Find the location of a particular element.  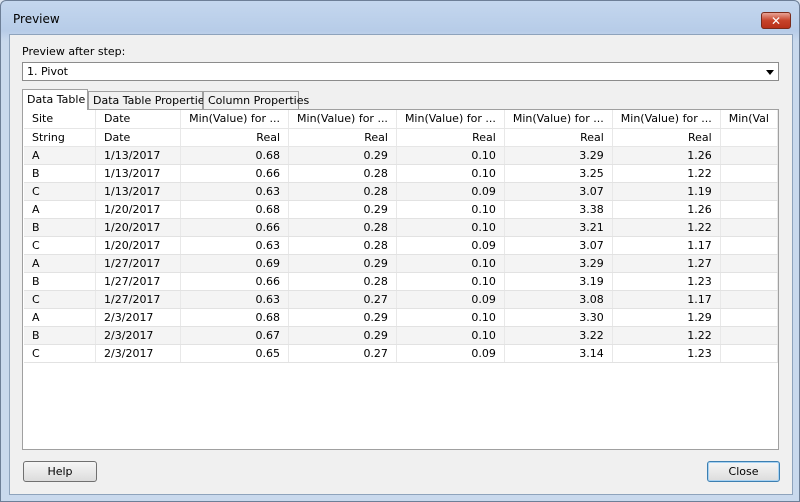

table-cell: 3.29 is located at coordinates (558, 155).